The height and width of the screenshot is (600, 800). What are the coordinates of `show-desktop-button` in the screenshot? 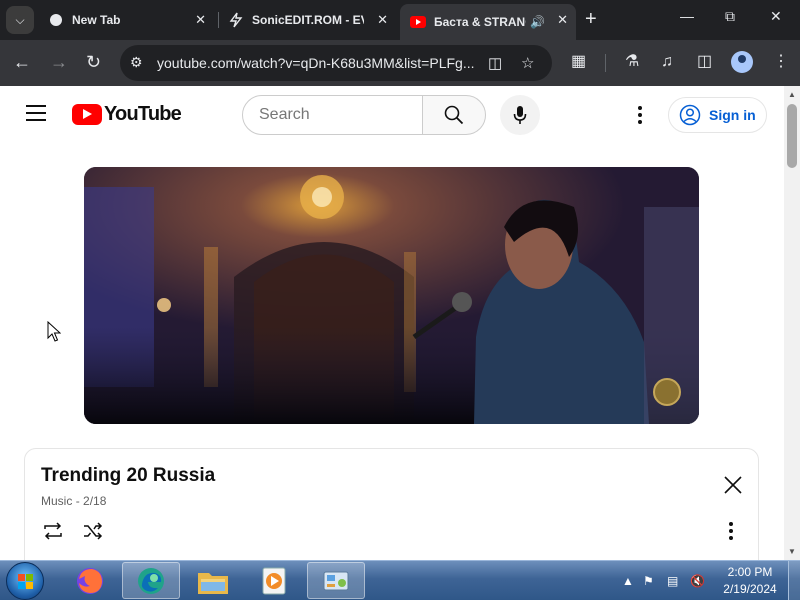 It's located at (794, 580).